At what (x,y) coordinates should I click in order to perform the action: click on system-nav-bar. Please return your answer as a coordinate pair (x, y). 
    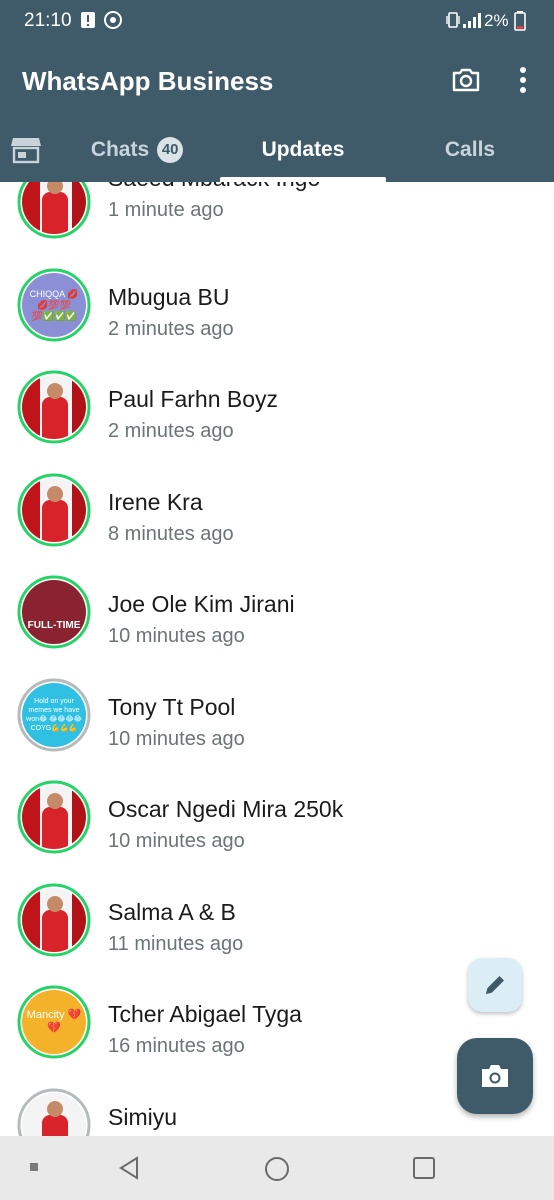
    Looking at the image, I should click on (277, 1168).